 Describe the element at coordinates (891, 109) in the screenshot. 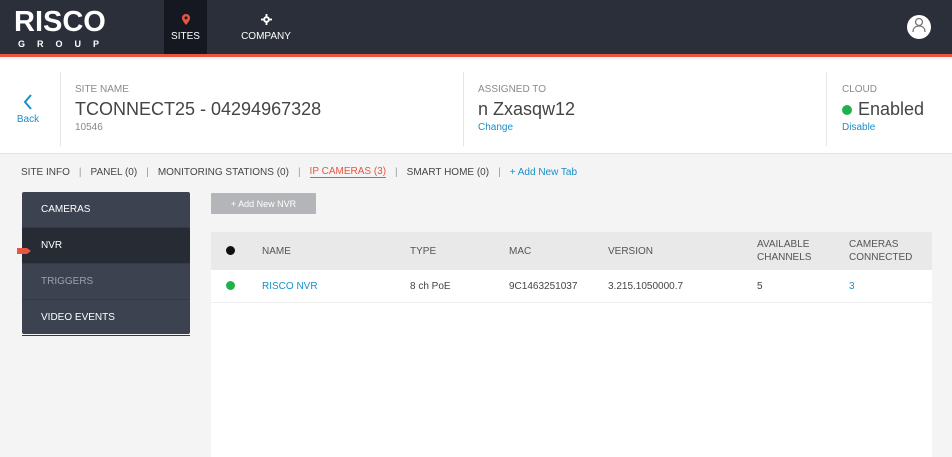

I see `cloud-status-text: Enabled` at that location.